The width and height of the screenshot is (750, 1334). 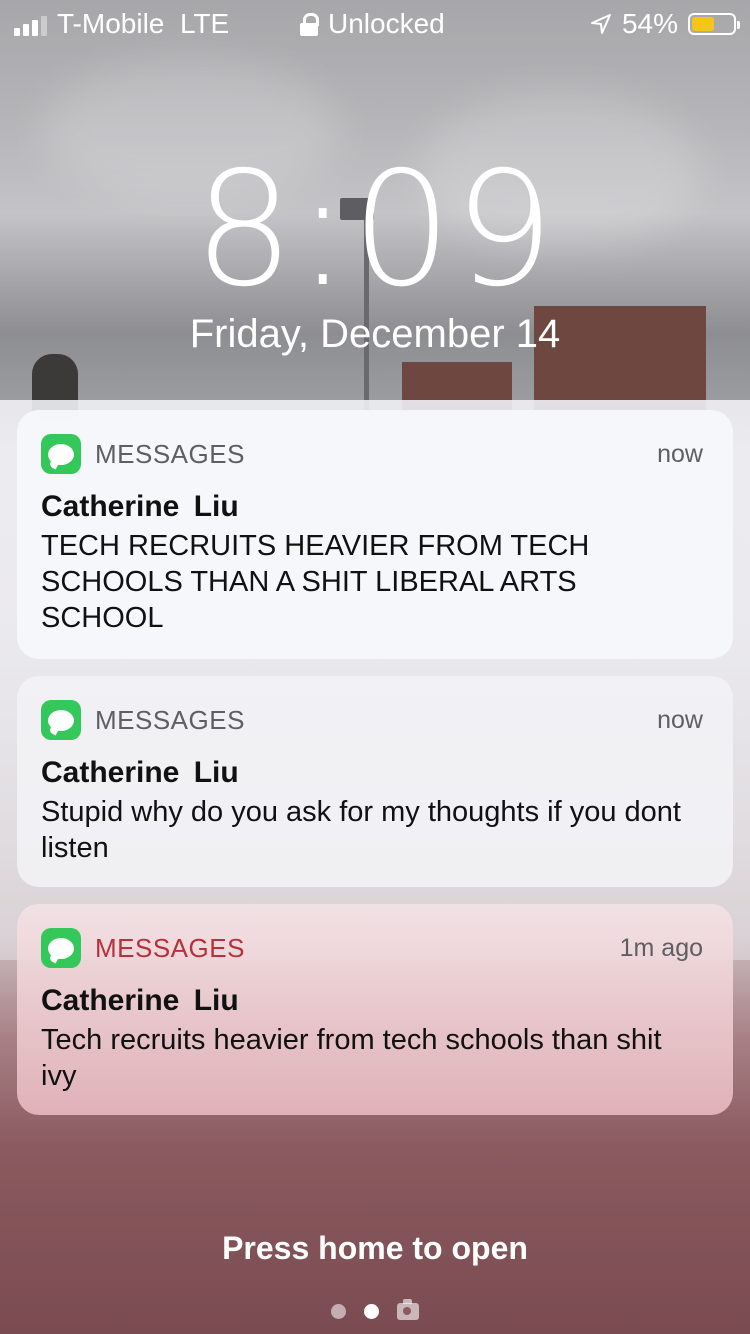 What do you see at coordinates (375, 1248) in the screenshot?
I see `press-home-hint: Press home to open` at bounding box center [375, 1248].